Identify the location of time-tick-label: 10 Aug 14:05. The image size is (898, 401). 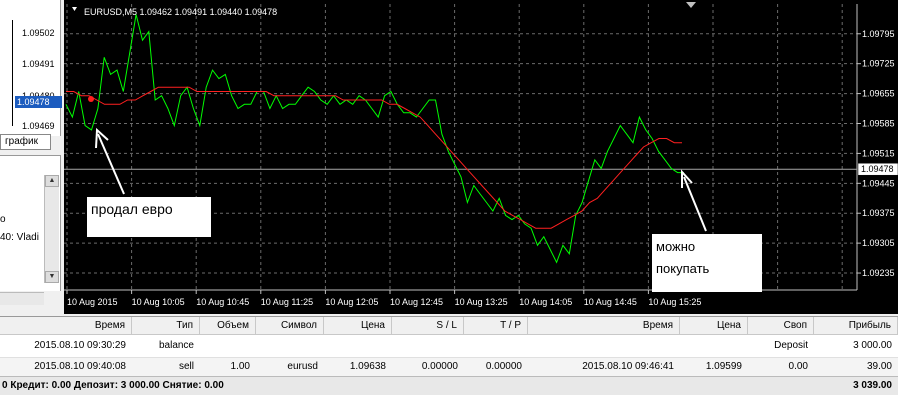
(545, 302).